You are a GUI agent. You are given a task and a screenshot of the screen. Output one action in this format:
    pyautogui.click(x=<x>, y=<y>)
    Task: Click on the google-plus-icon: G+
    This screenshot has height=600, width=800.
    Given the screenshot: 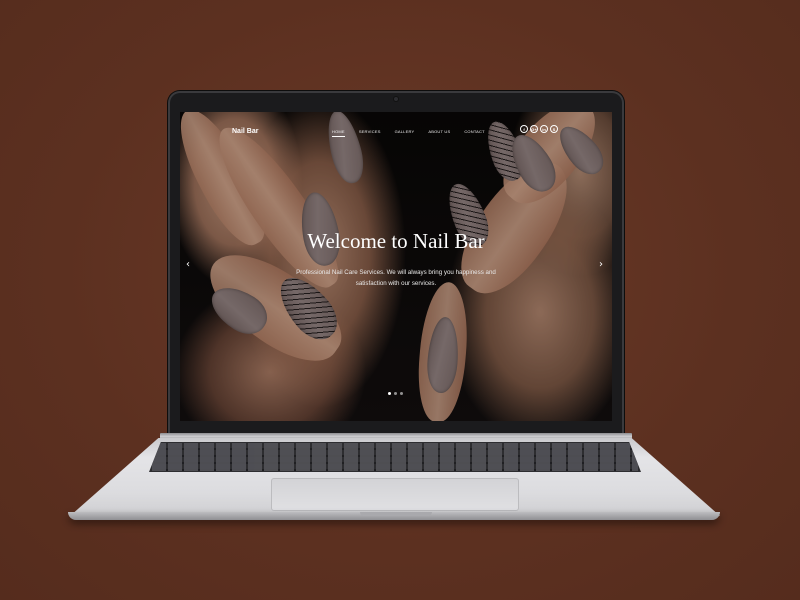 What is the action you would take?
    pyautogui.click(x=534, y=129)
    